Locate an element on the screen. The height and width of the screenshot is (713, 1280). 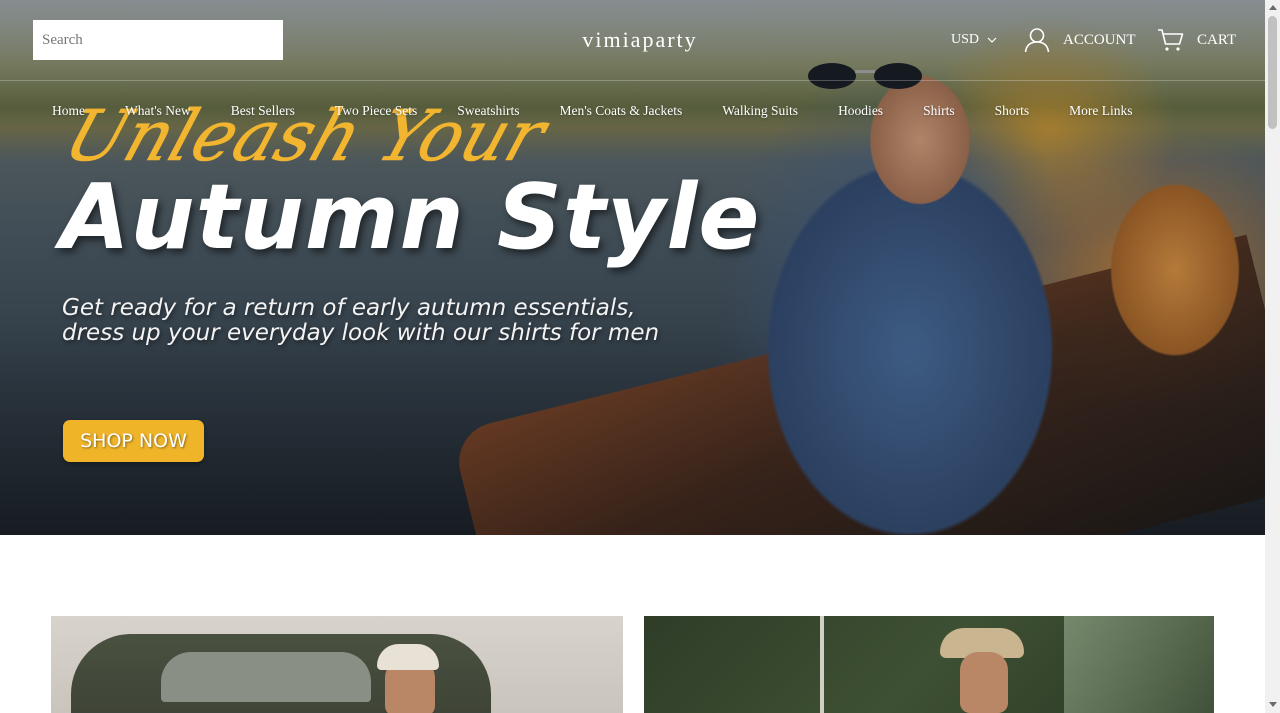
tent-pole-image is located at coordinates (822, 664).